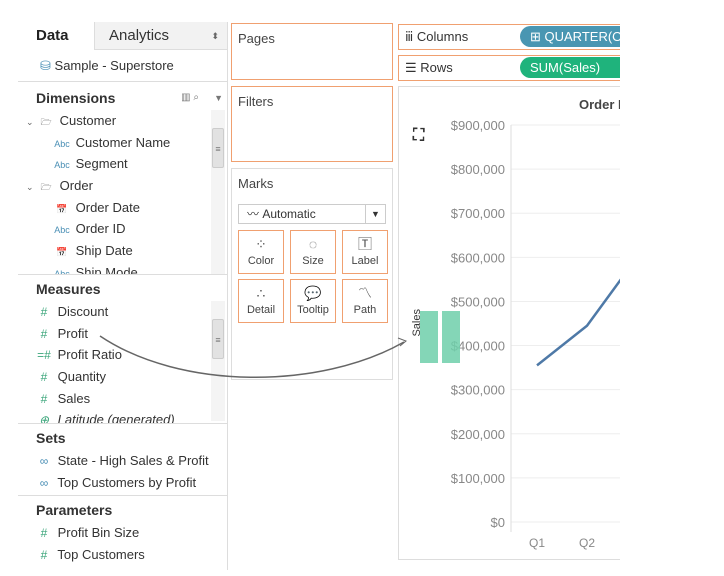 This screenshot has height=576, width=724. I want to click on field-label: Customer, so click(88, 120).